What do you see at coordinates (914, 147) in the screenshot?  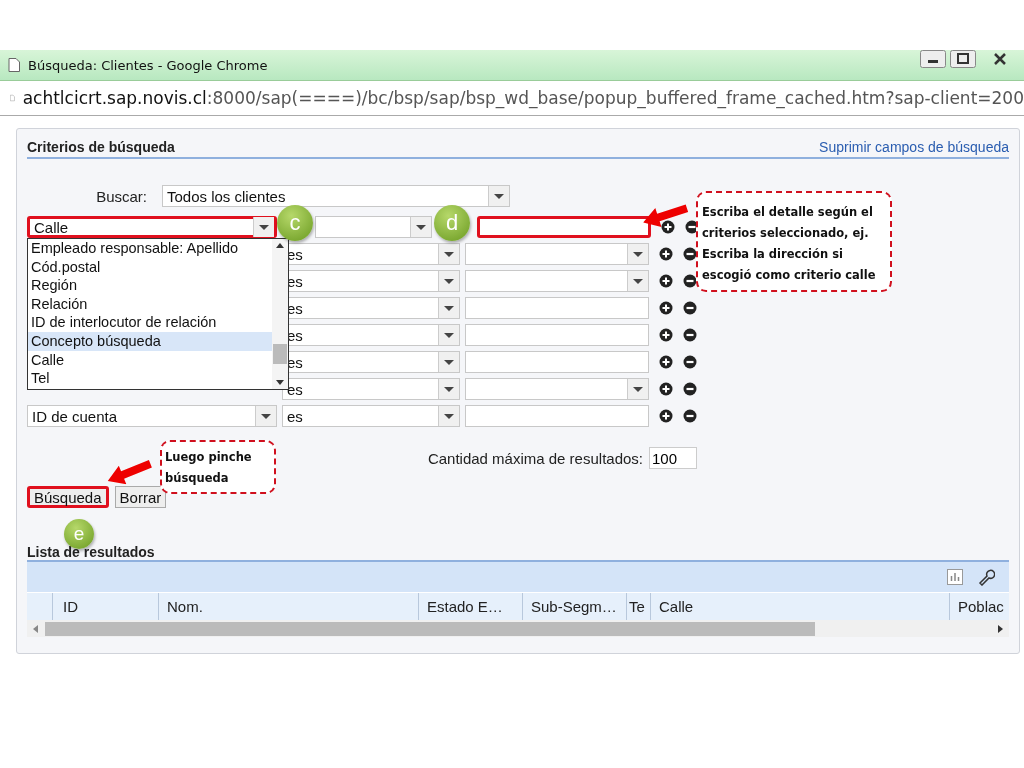 I see `remove-fields-link: Suprimir campos de búsqueda` at bounding box center [914, 147].